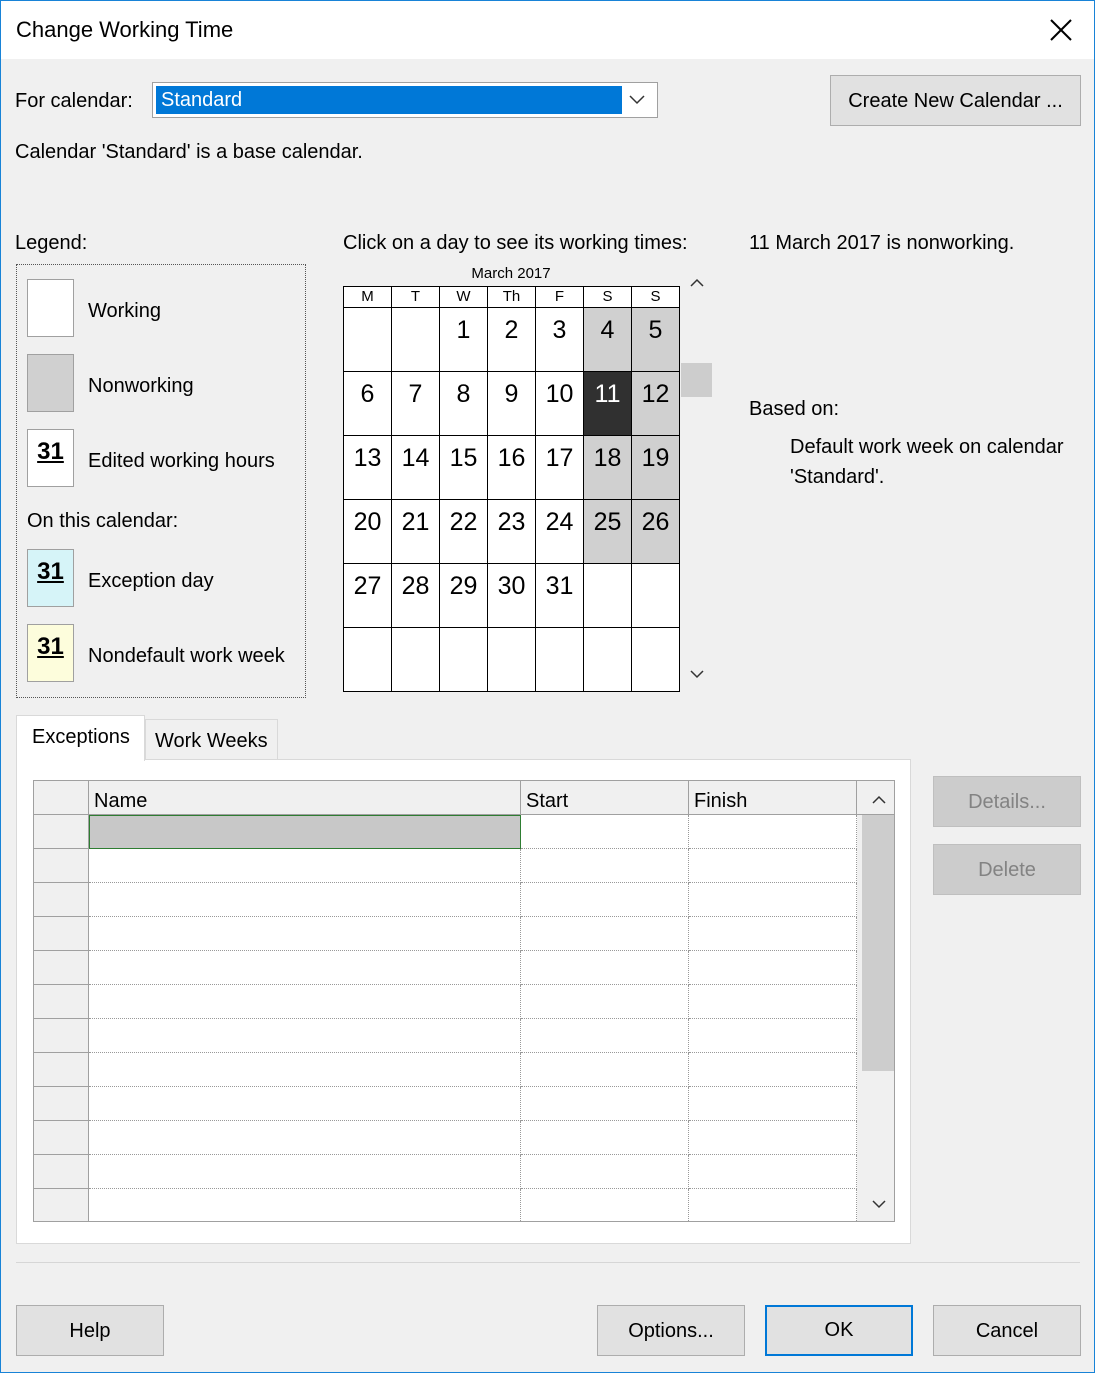  I want to click on scroll-down-icon, so click(697, 675).